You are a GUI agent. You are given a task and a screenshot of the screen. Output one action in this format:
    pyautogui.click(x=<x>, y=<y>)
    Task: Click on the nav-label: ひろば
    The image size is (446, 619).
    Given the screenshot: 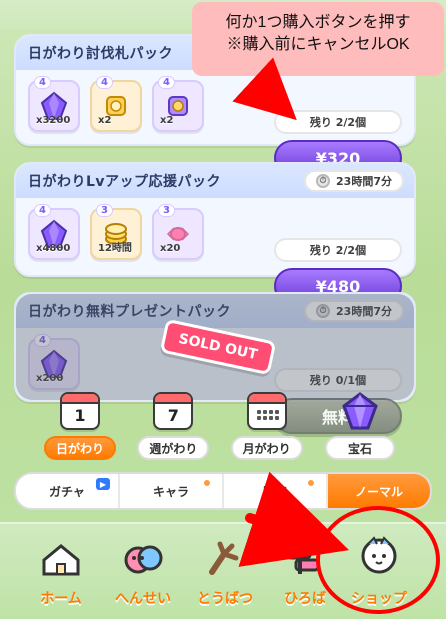 What is the action you would take?
    pyautogui.click(x=305, y=599)
    